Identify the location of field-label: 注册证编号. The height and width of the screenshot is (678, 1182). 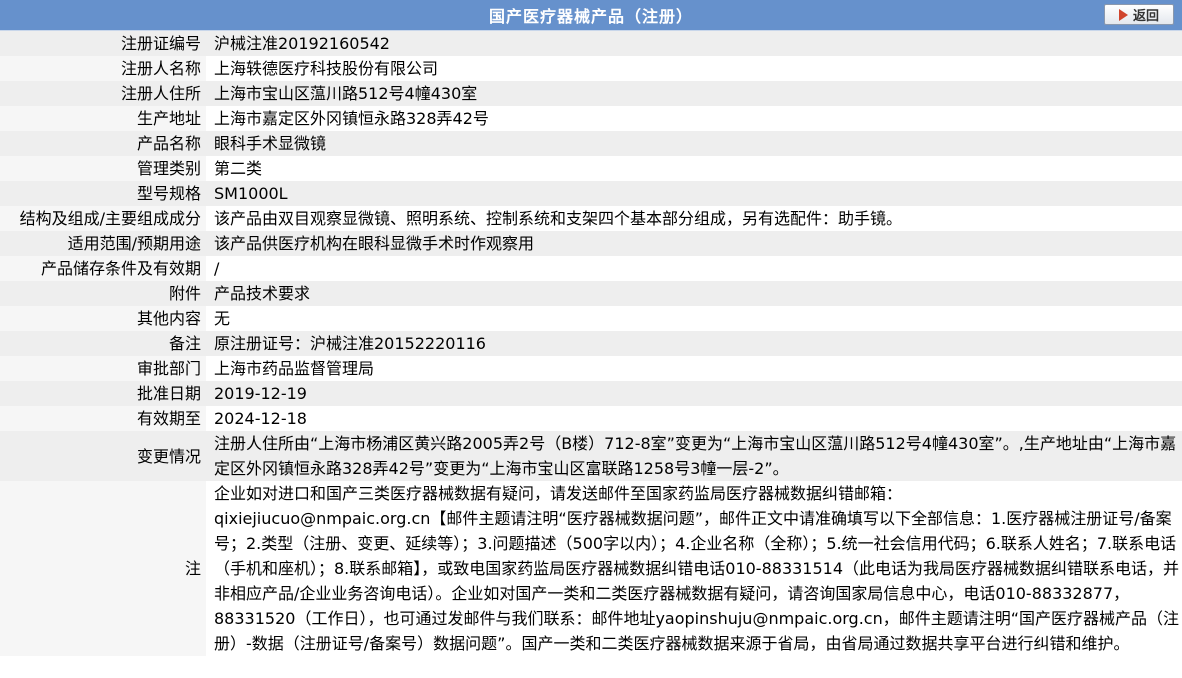
(103, 43).